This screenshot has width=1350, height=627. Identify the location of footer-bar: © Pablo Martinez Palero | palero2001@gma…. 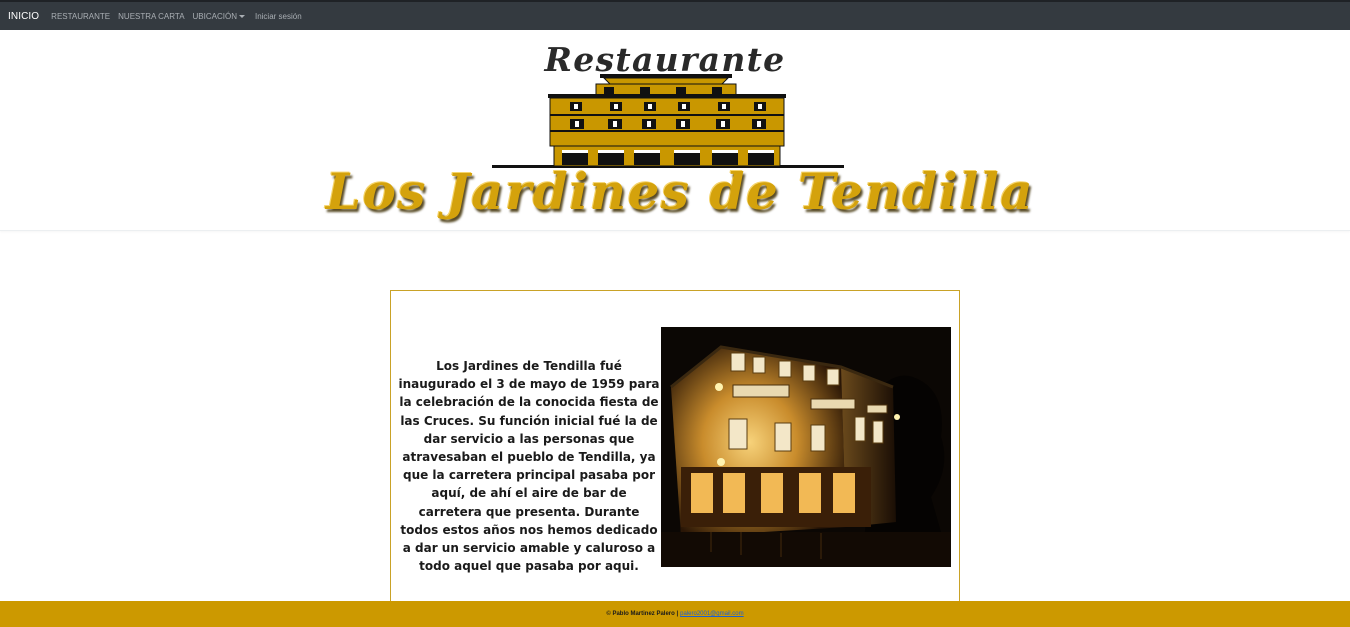
(675, 614).